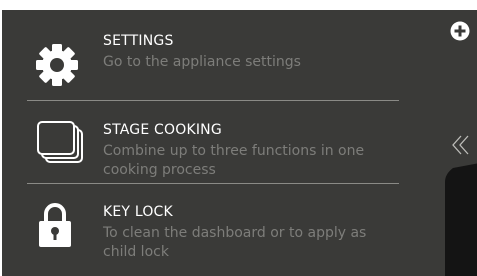 This screenshot has width=477, height=276. I want to click on settings-description: Go to the appliance settings, so click(202, 62).